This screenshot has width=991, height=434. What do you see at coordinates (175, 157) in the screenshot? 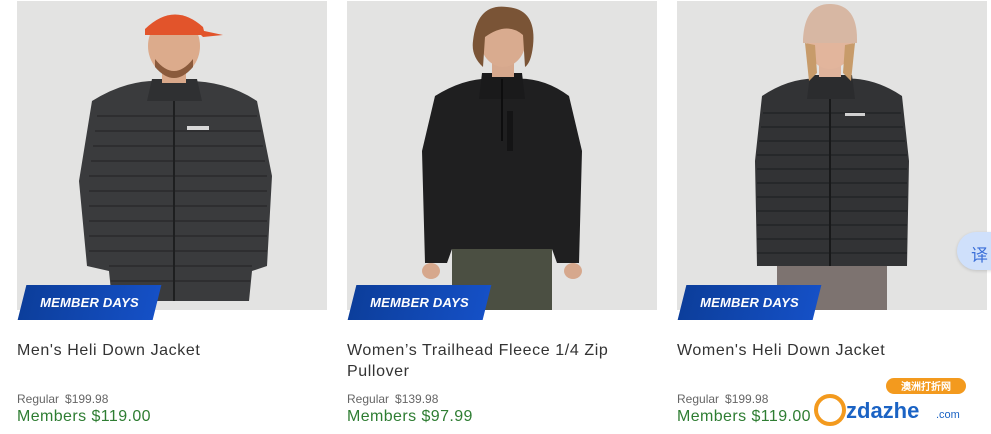
I see `man-jacket-illustration` at bounding box center [175, 157].